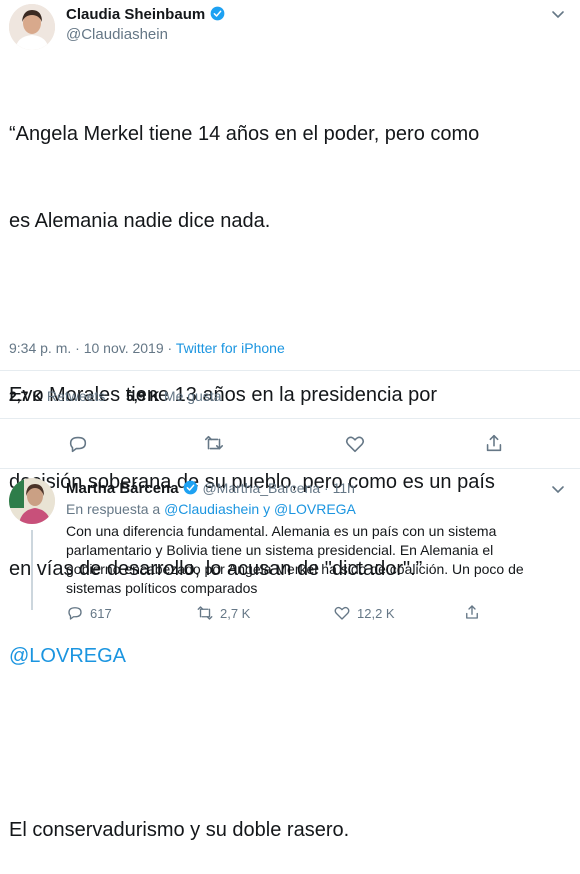 The width and height of the screenshot is (580, 874). I want to click on reply-author-name: Martha Bárcena, so click(122, 488).